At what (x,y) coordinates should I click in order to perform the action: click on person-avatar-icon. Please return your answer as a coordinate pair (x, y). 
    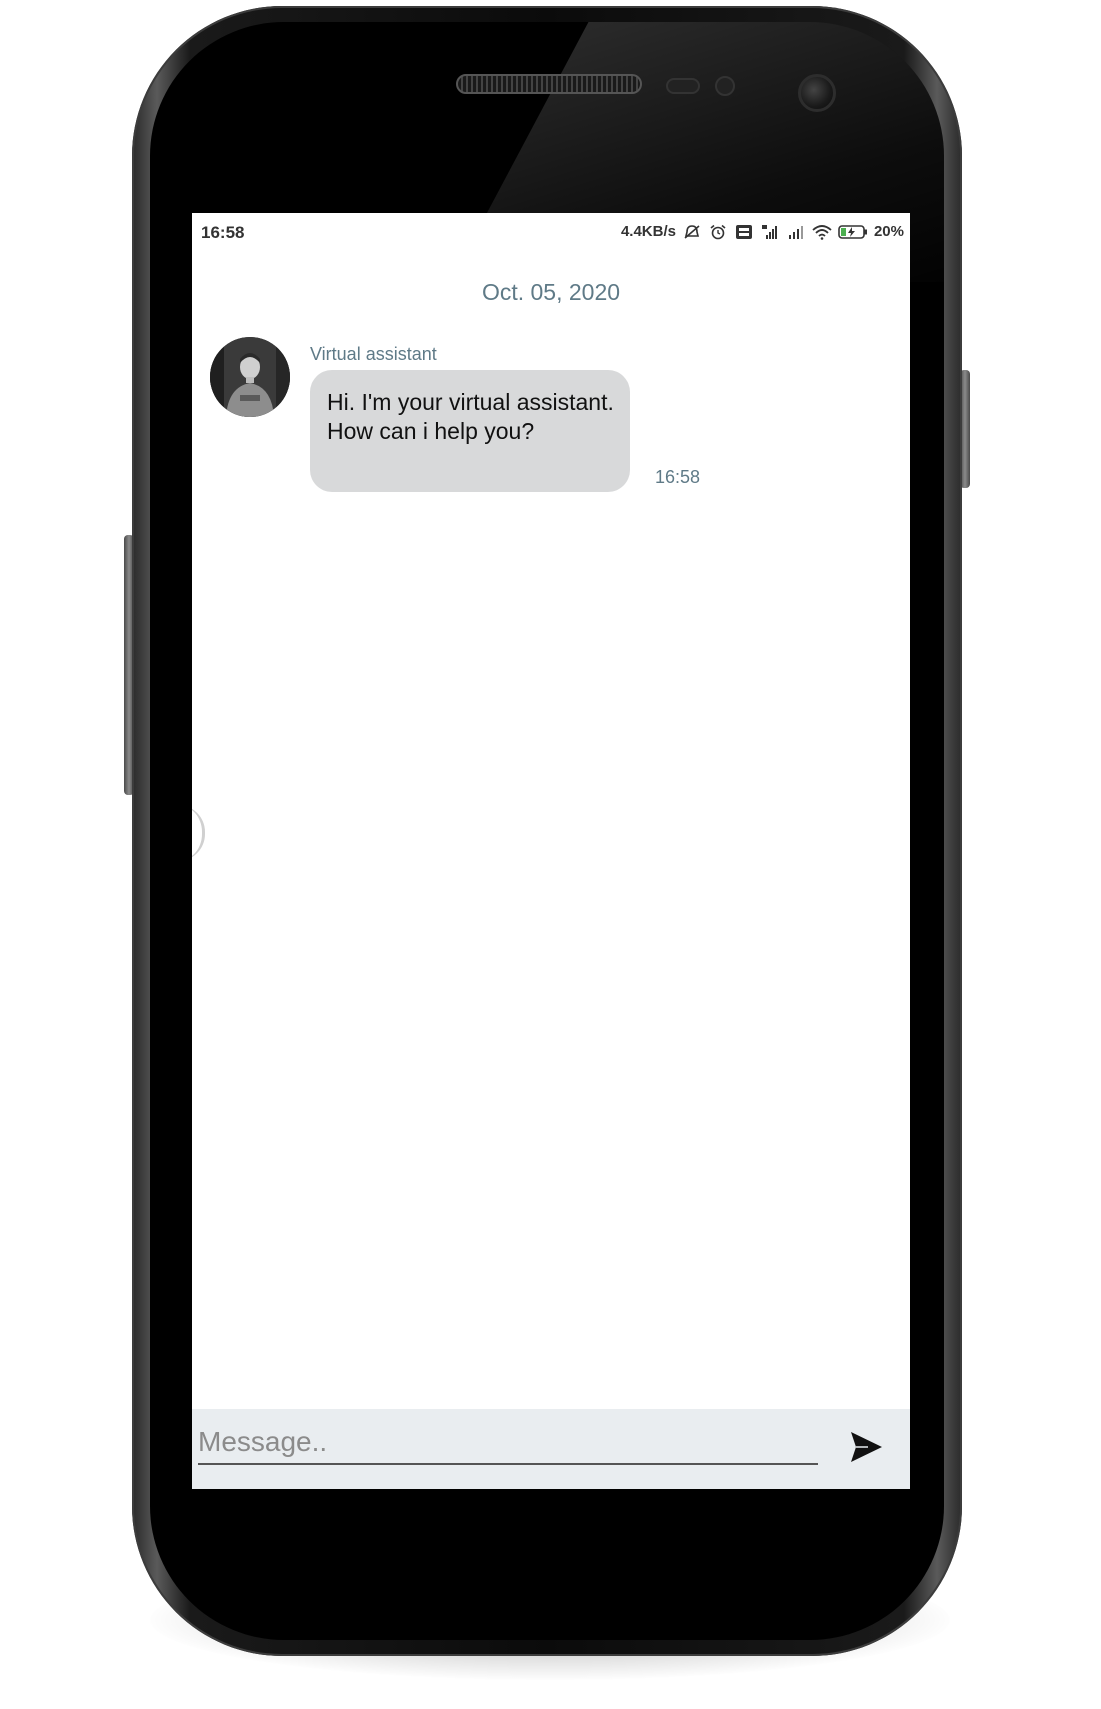
    Looking at the image, I should click on (250, 377).